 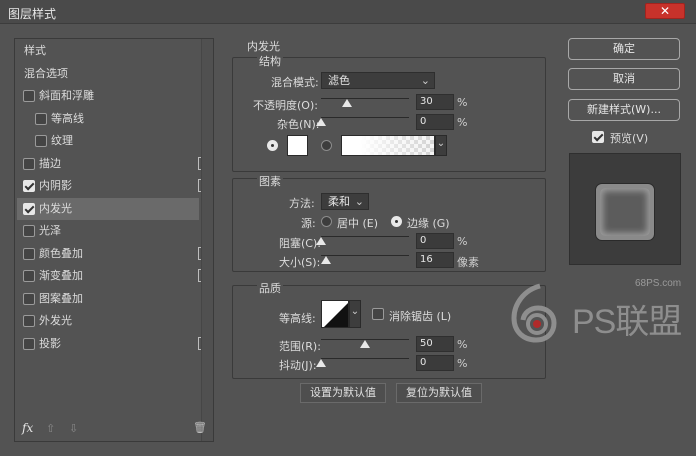 What do you see at coordinates (295, 82) in the screenshot?
I see `blend-mode-label: 混合模式:` at bounding box center [295, 82].